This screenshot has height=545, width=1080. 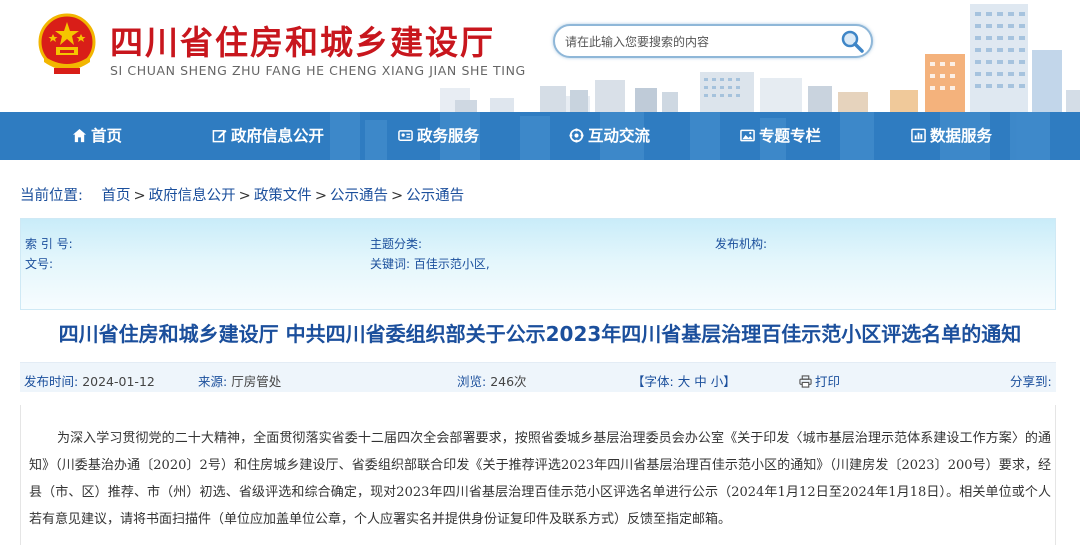 What do you see at coordinates (852, 42) in the screenshot?
I see `search-icon` at bounding box center [852, 42].